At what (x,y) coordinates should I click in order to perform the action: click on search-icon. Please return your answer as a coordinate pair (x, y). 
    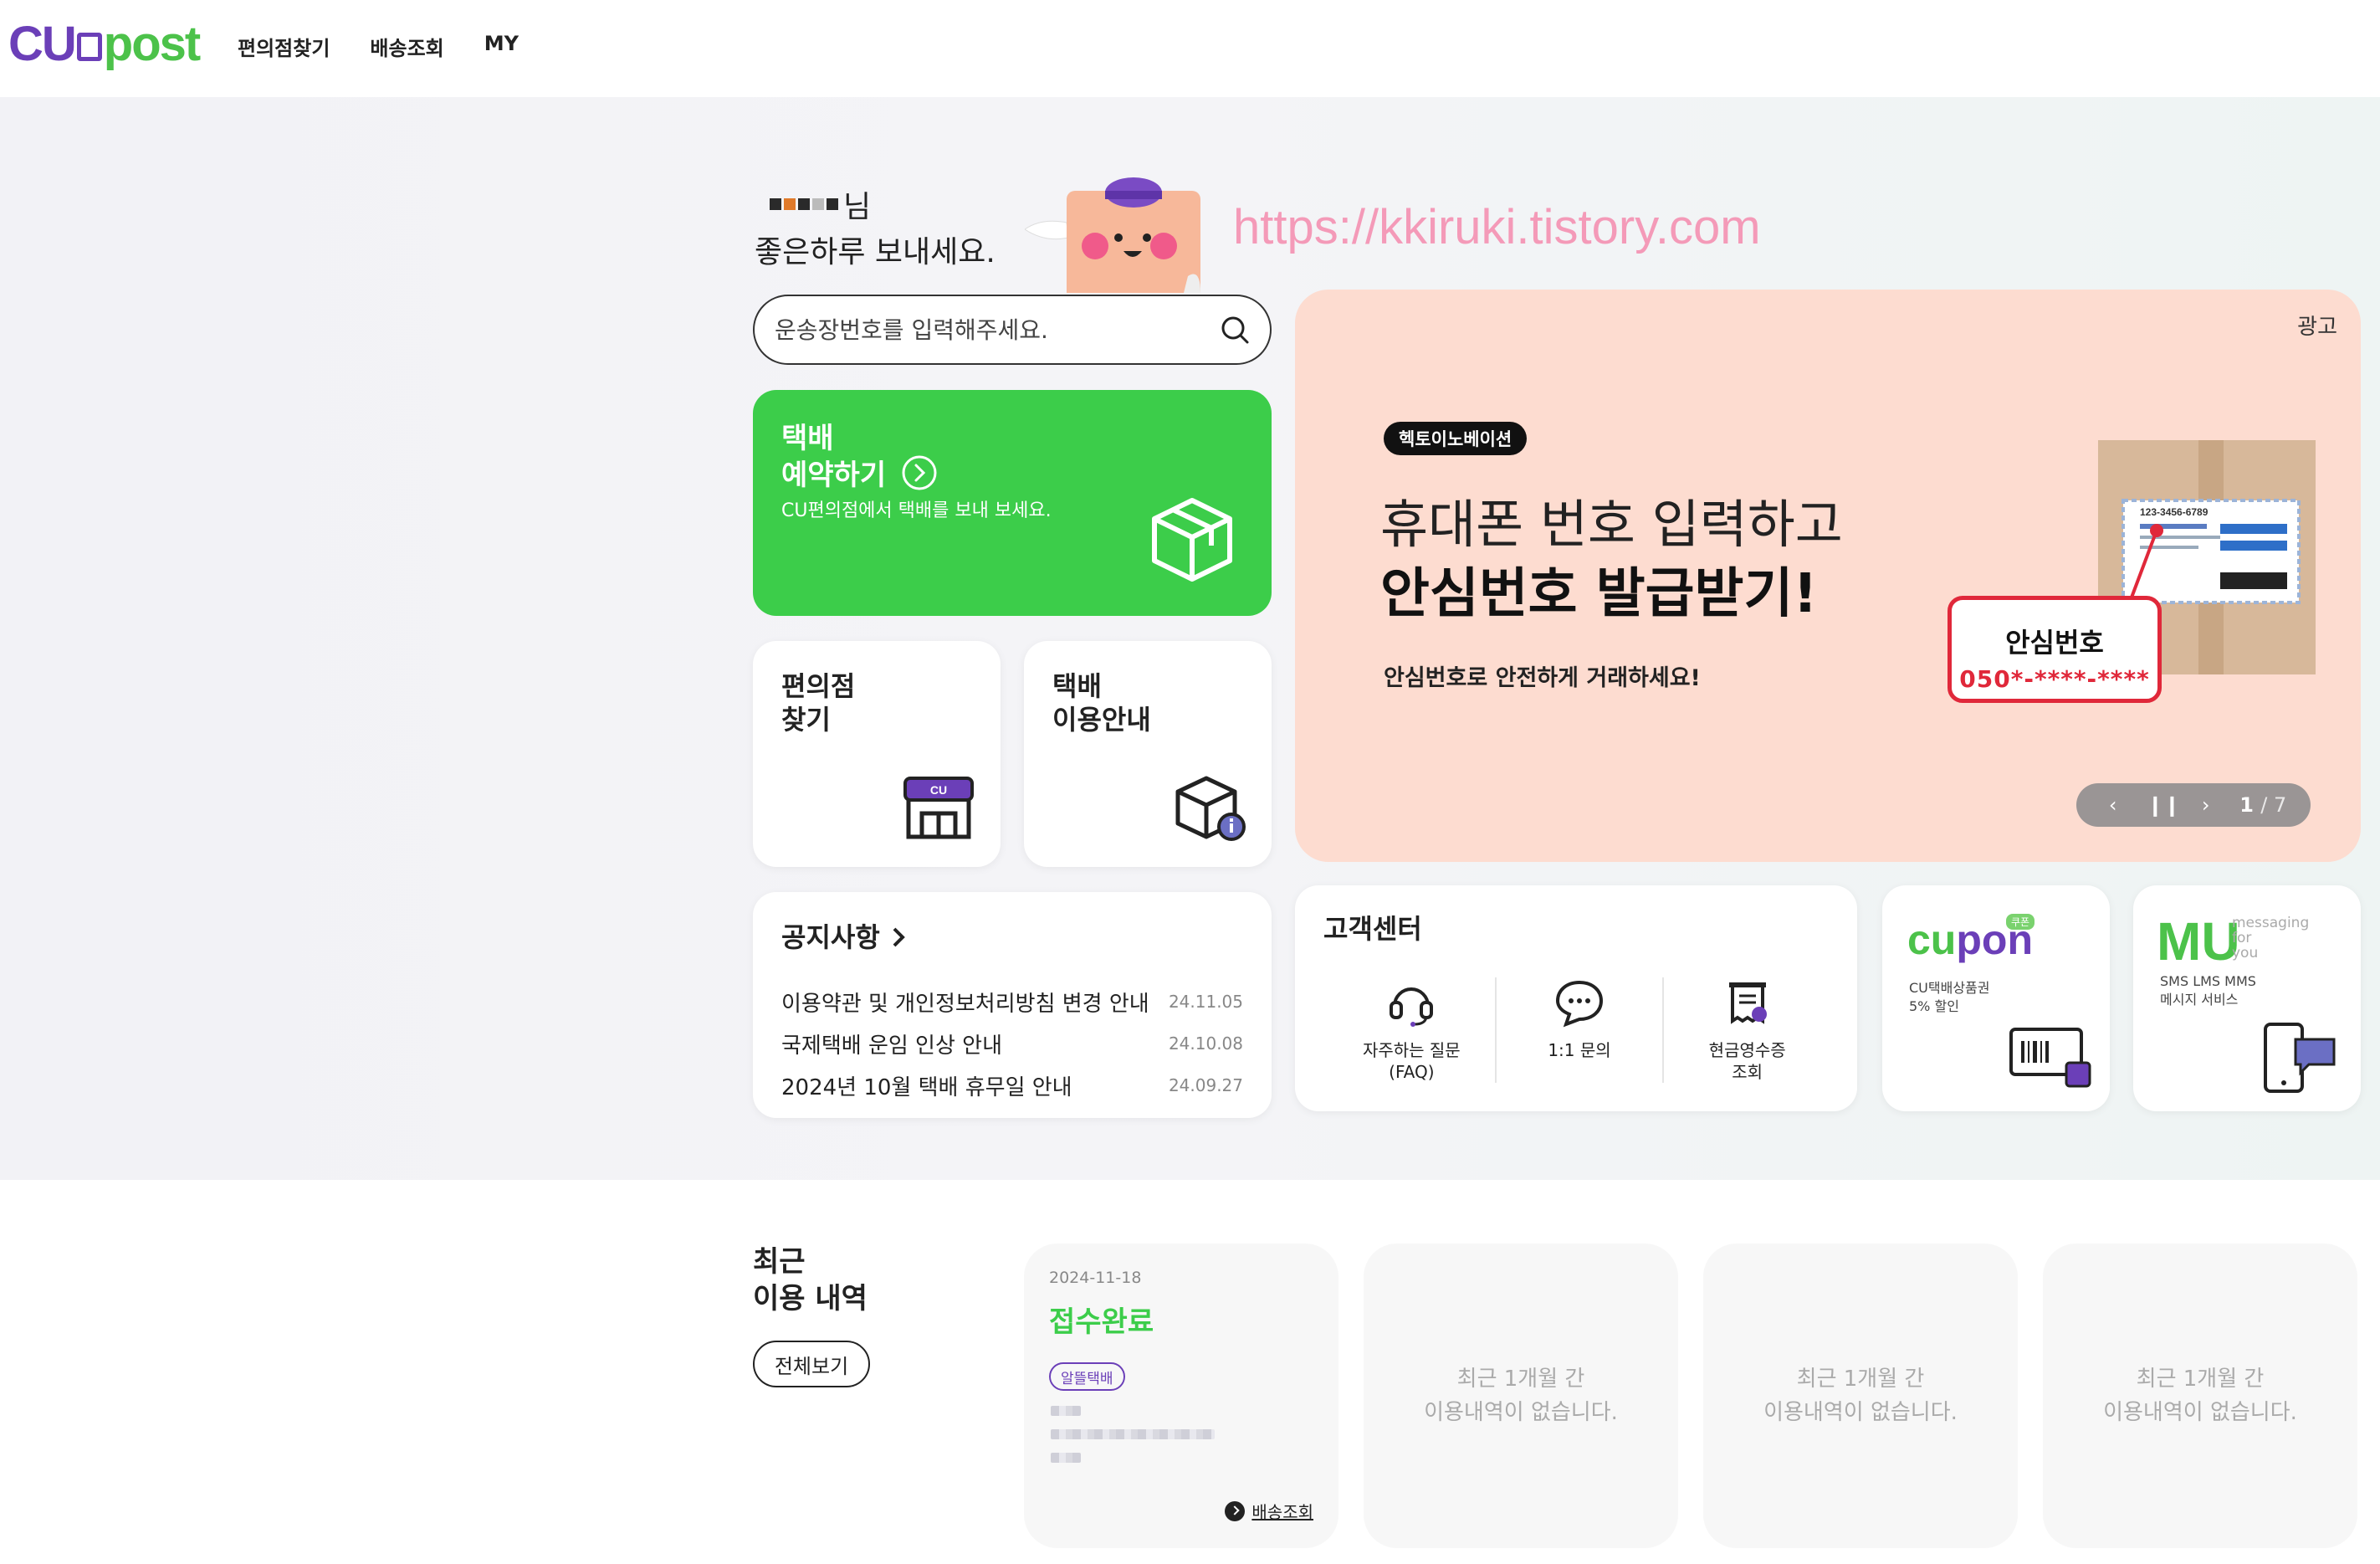
    Looking at the image, I should click on (1235, 330).